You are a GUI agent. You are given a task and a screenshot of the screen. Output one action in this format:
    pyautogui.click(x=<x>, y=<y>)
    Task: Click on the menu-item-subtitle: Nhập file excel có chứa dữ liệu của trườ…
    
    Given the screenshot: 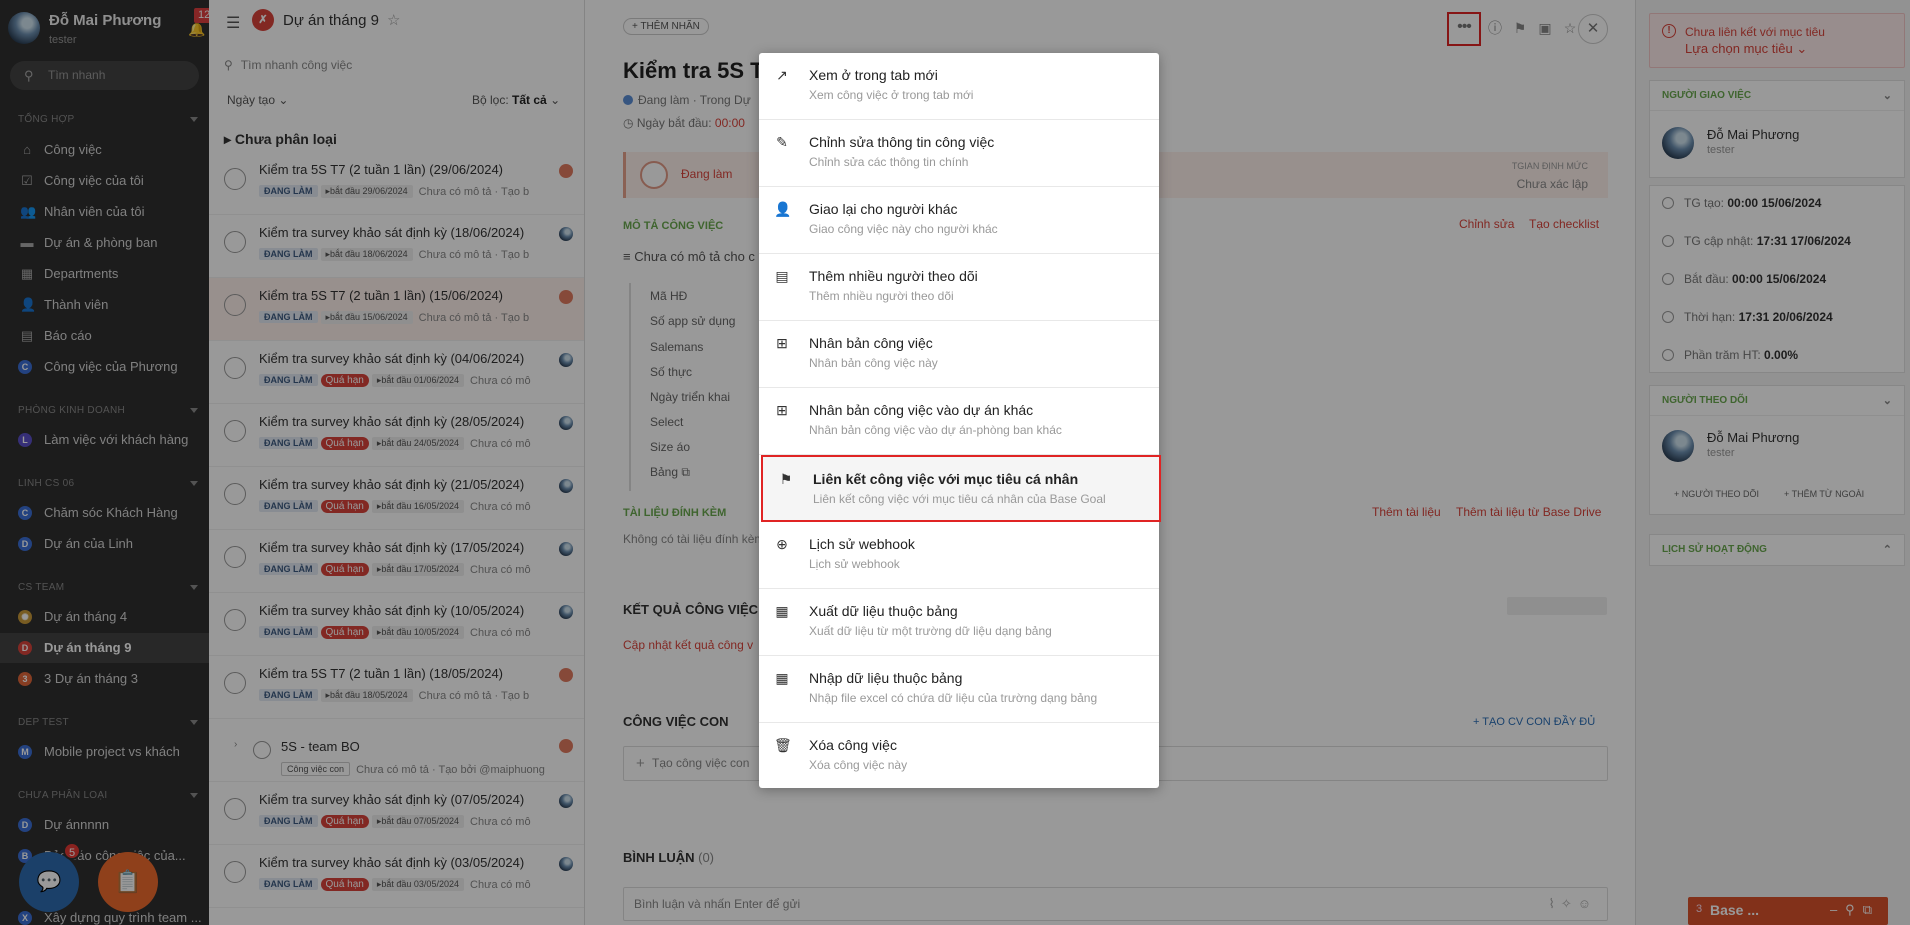 What is the action you would take?
    pyautogui.click(x=953, y=698)
    